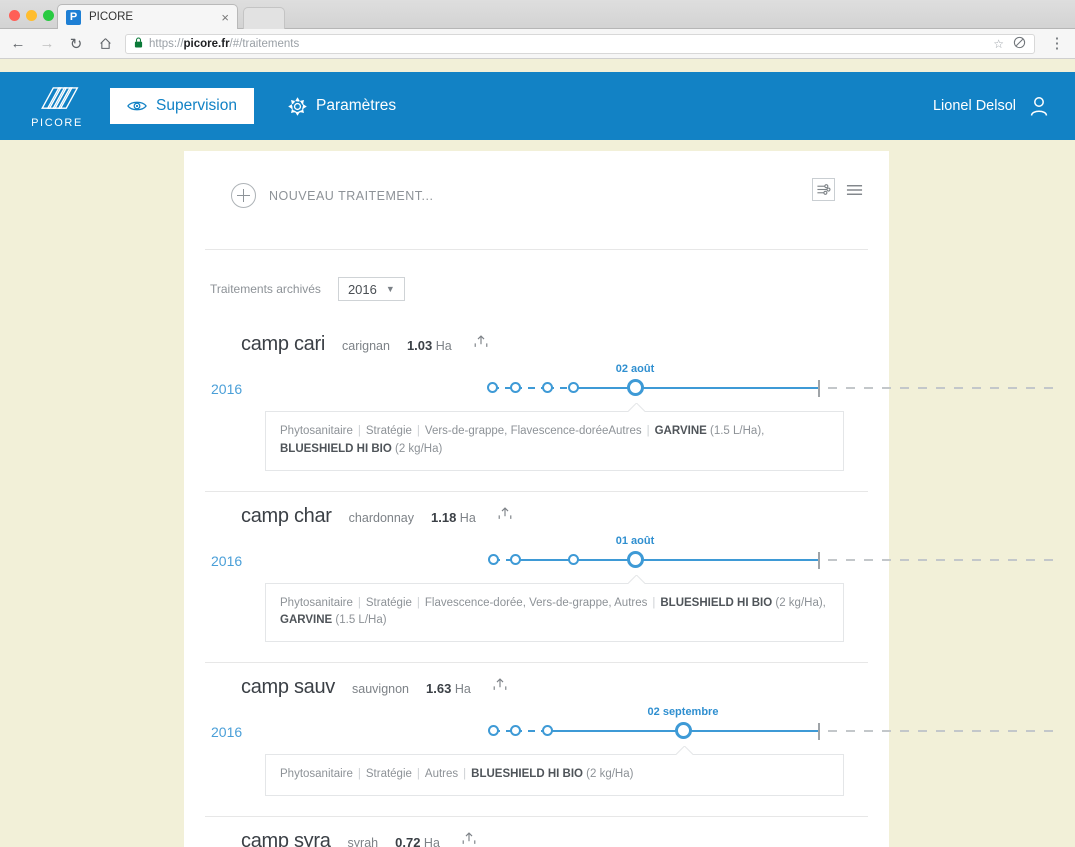 The image size is (1075, 847). What do you see at coordinates (680, 431) in the screenshot?
I see `product-name: GARVINE` at bounding box center [680, 431].